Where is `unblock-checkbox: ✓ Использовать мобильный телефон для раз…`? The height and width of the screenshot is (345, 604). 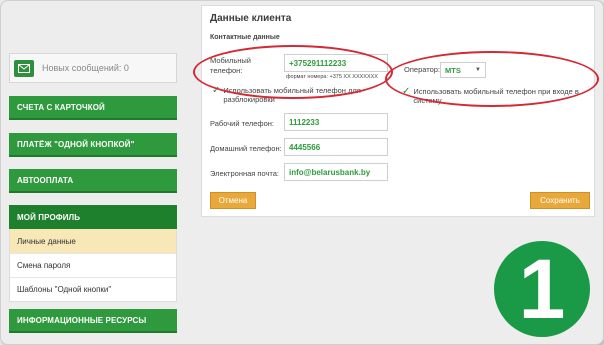 unblock-checkbox: ✓ Использовать мобильный телефон для раз… is located at coordinates (297, 95).